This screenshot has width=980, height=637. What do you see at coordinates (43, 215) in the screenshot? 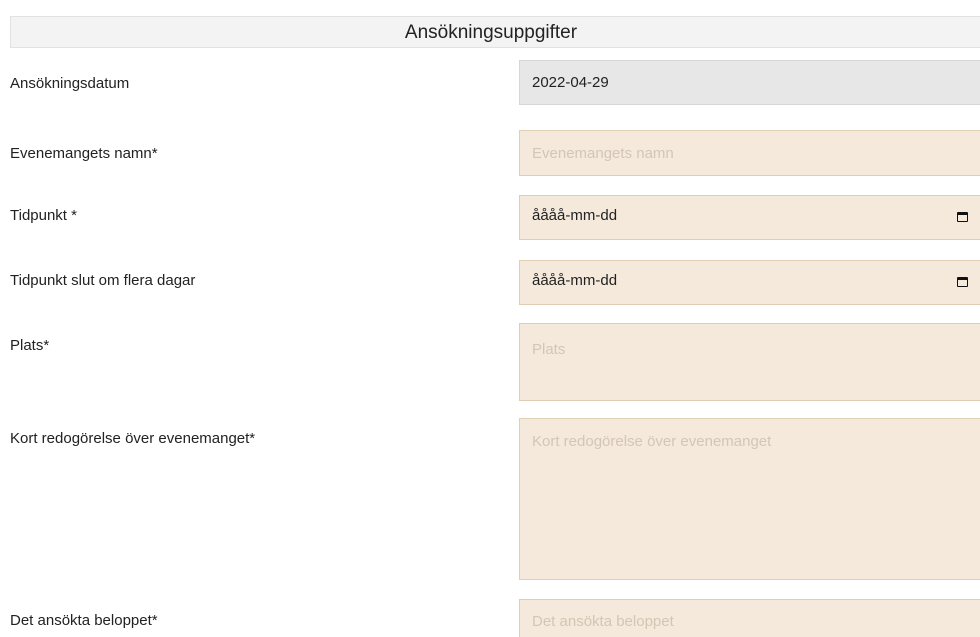
I see `start-time-label: Tidpunkt *` at bounding box center [43, 215].